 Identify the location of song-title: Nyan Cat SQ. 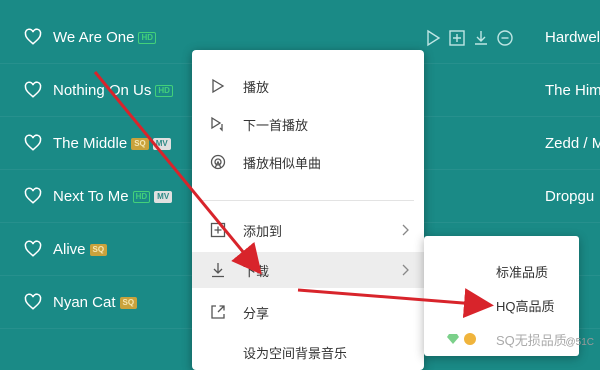
(95, 302).